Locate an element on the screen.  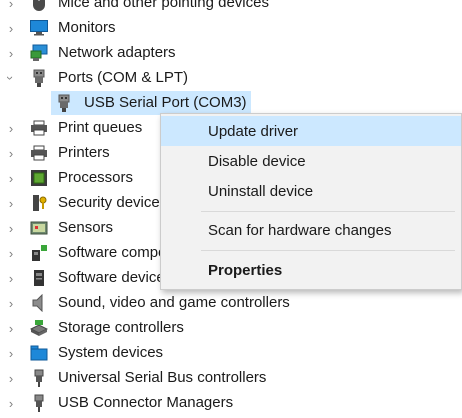
uninstall-device-menu-item: Uninstall device is located at coordinates (311, 191).